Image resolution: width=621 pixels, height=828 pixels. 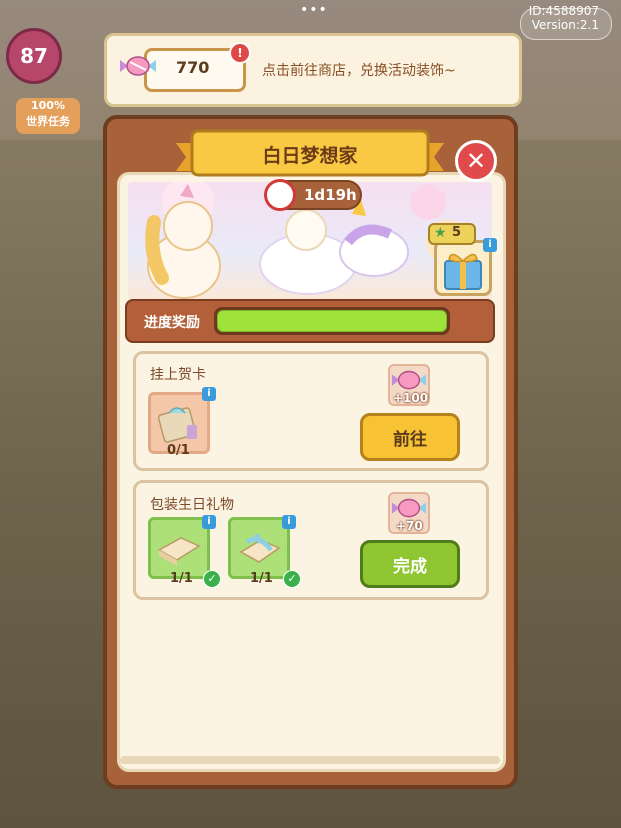 I want to click on star-count: 5, so click(x=457, y=232).